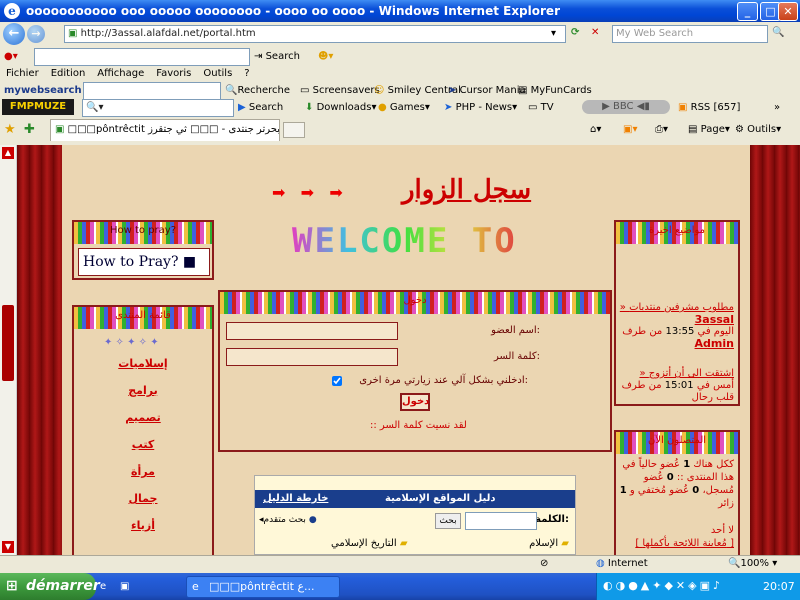  Describe the element at coordinates (415, 402) in the screenshot. I see `login-submit-button: دخول` at that location.